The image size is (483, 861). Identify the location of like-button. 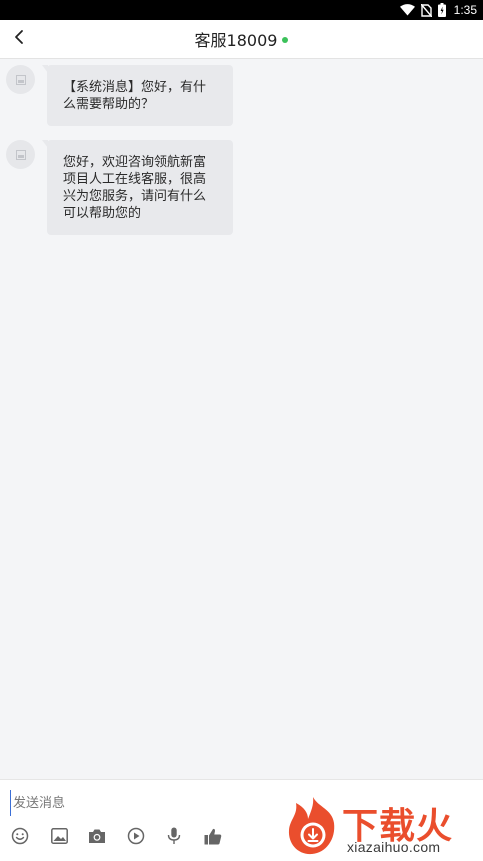
(213, 838).